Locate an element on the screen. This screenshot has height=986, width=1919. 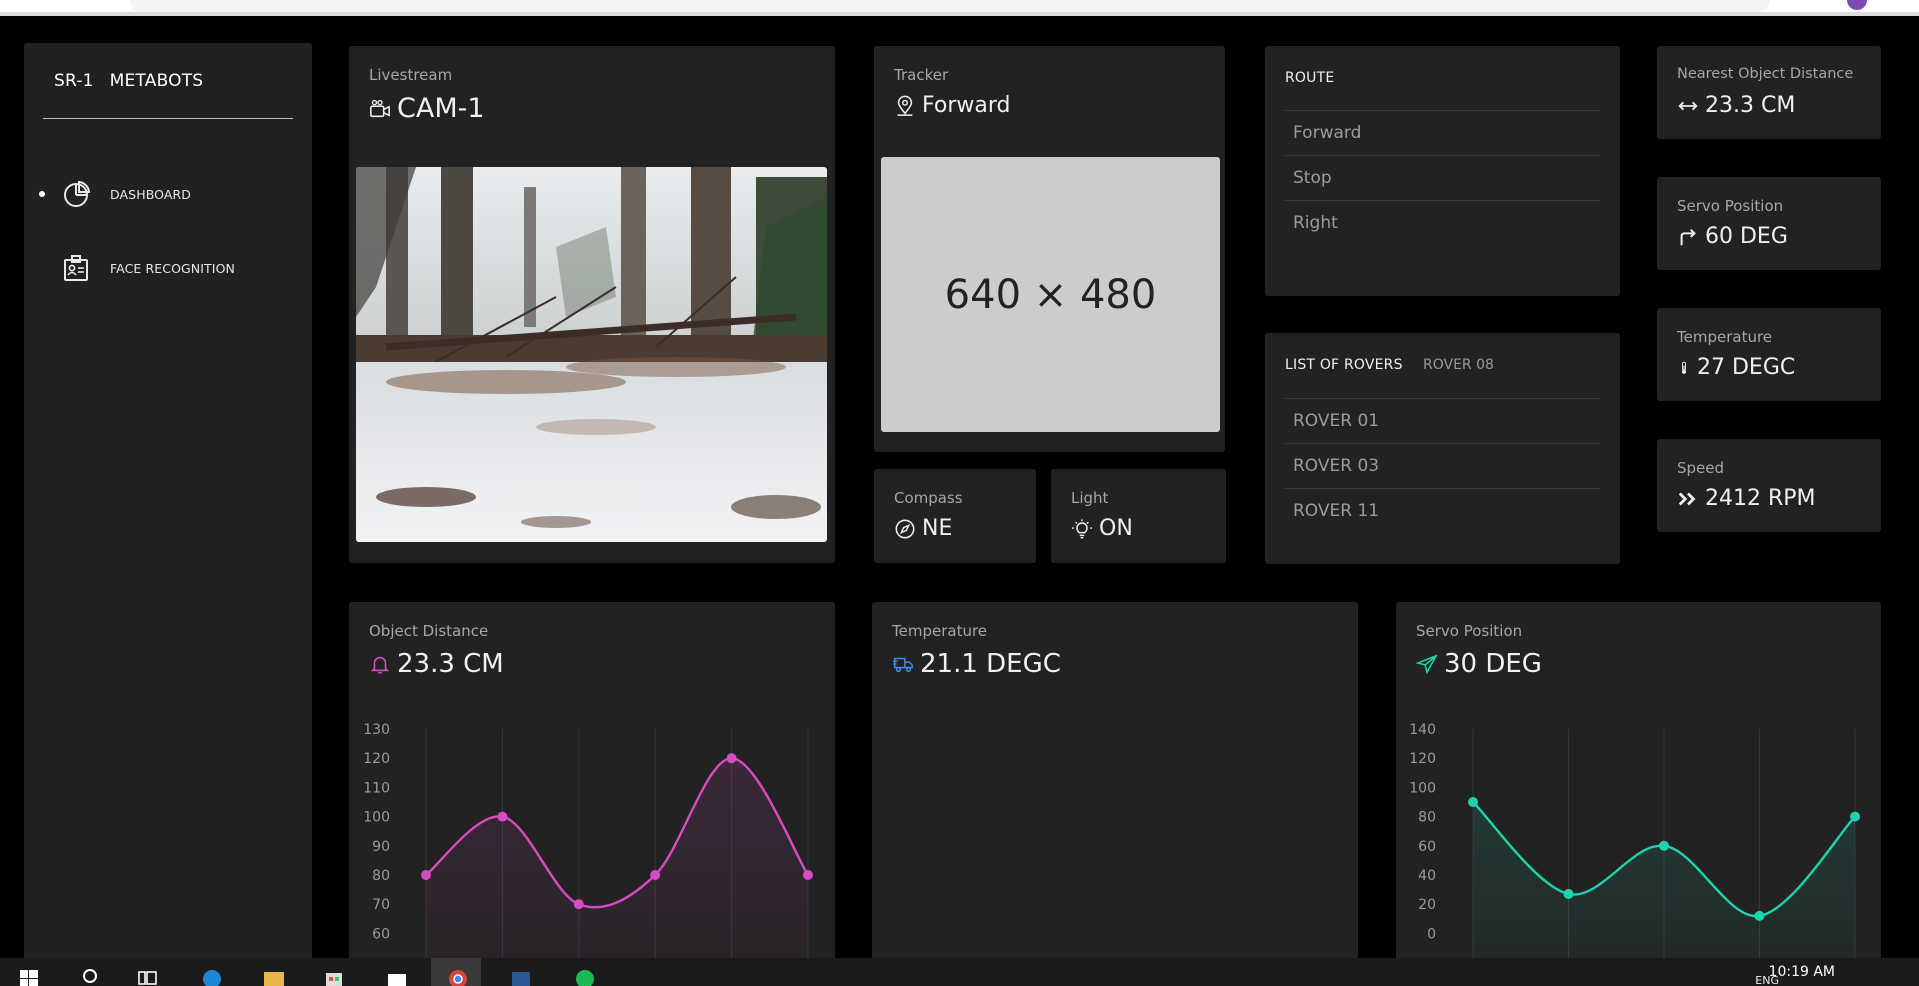
word-icon is located at coordinates (521, 976).